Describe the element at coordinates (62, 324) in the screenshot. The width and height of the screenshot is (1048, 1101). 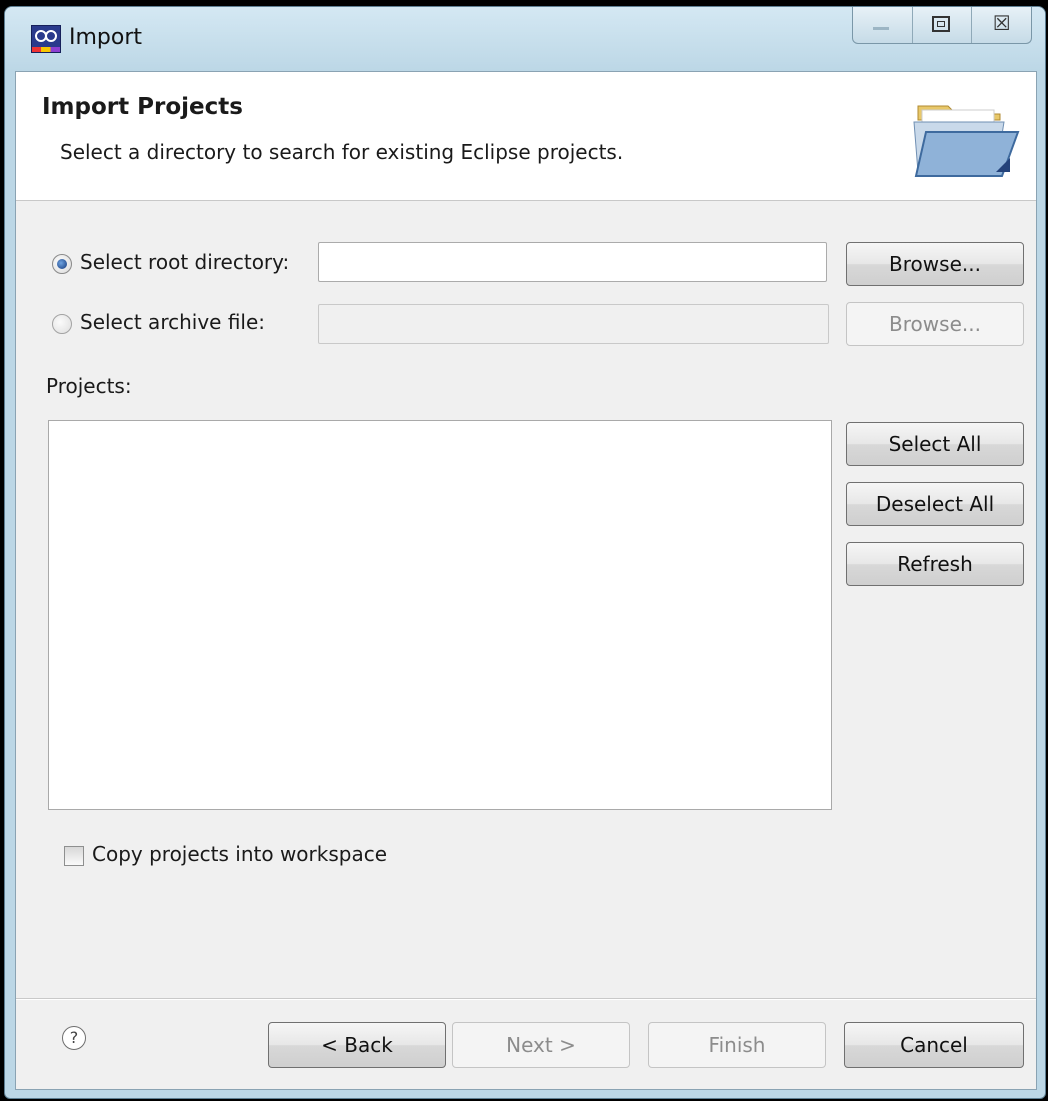
I see `archive-file-radio` at that location.